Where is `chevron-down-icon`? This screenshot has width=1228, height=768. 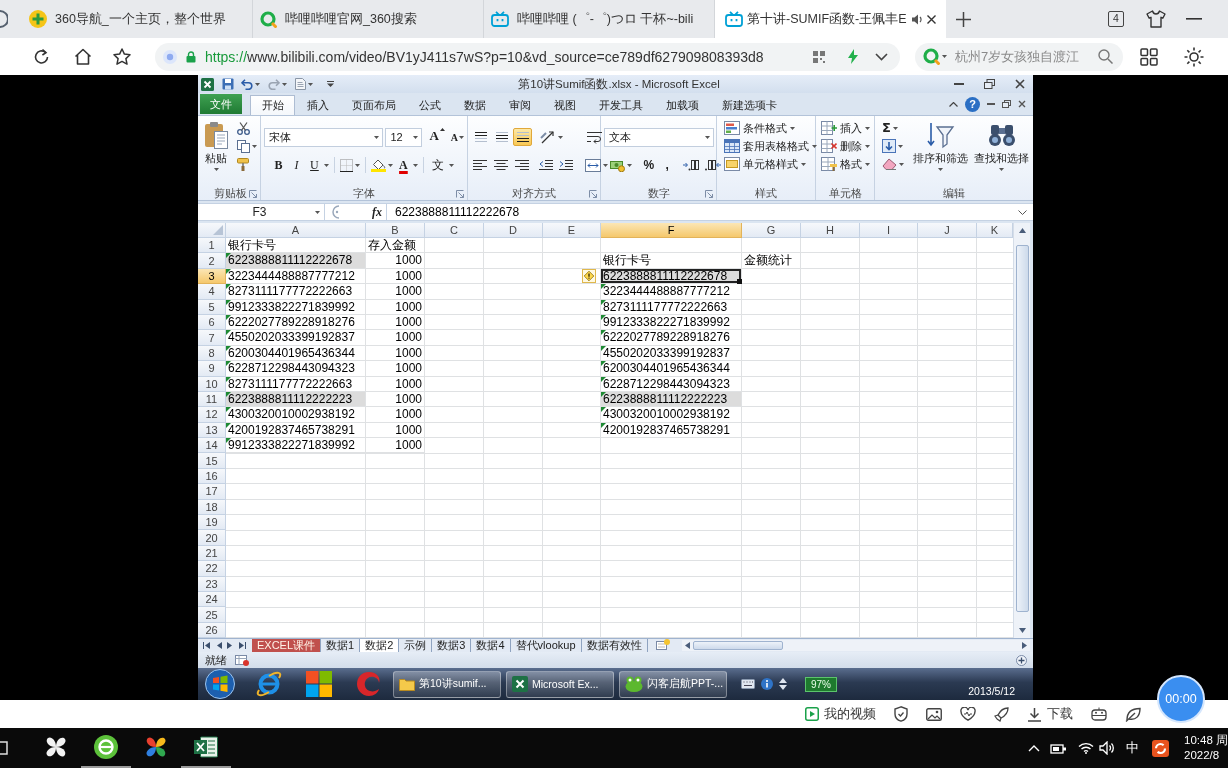 chevron-down-icon is located at coordinates (881, 56).